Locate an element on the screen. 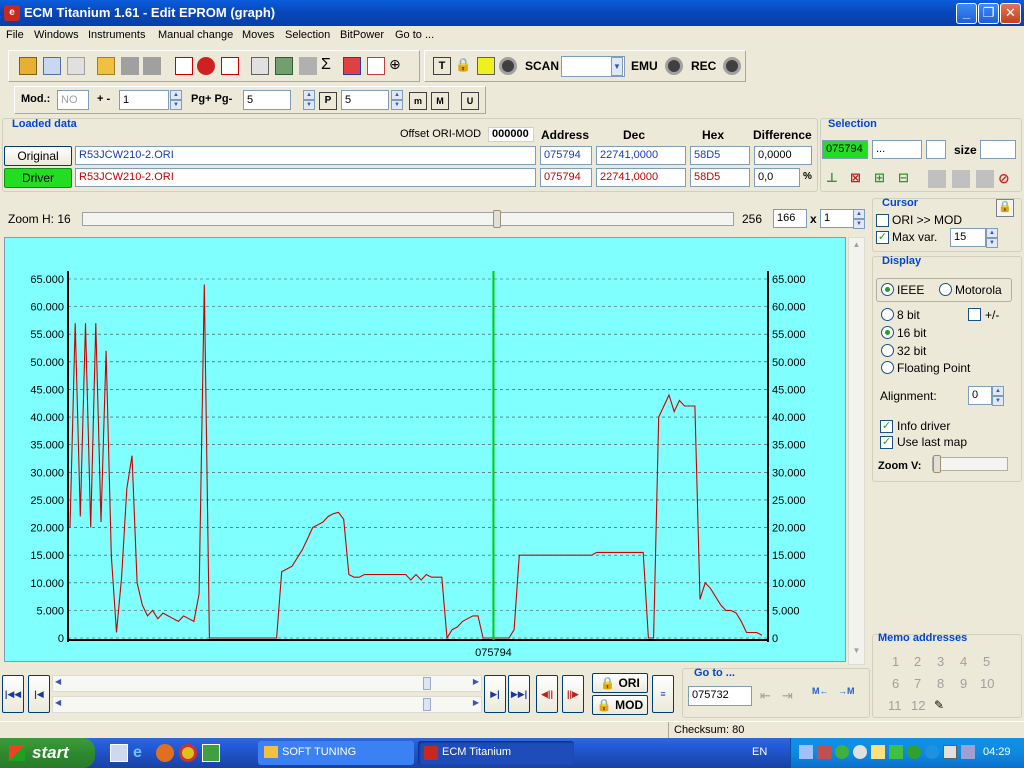  binoculars-icon: ⊕ is located at coordinates (398, 65).